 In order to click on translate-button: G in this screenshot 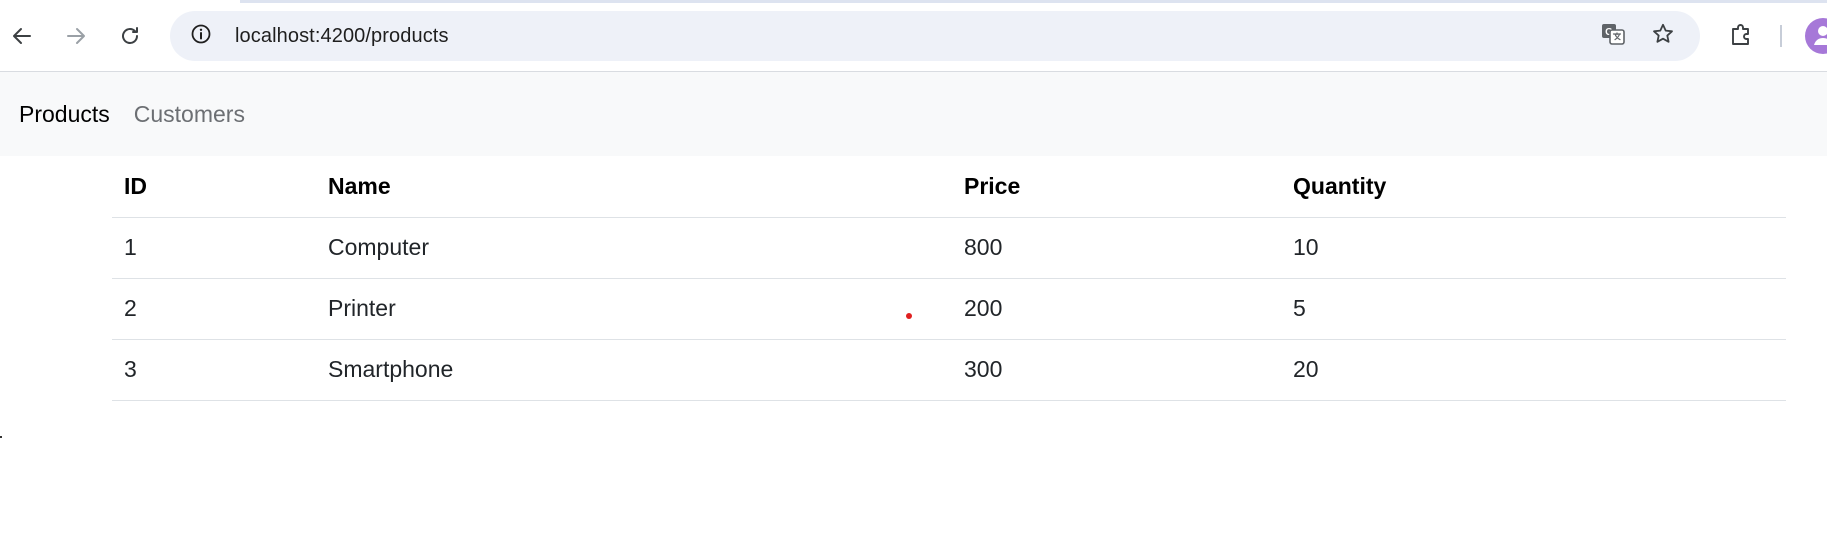, I will do `click(1613, 36)`.